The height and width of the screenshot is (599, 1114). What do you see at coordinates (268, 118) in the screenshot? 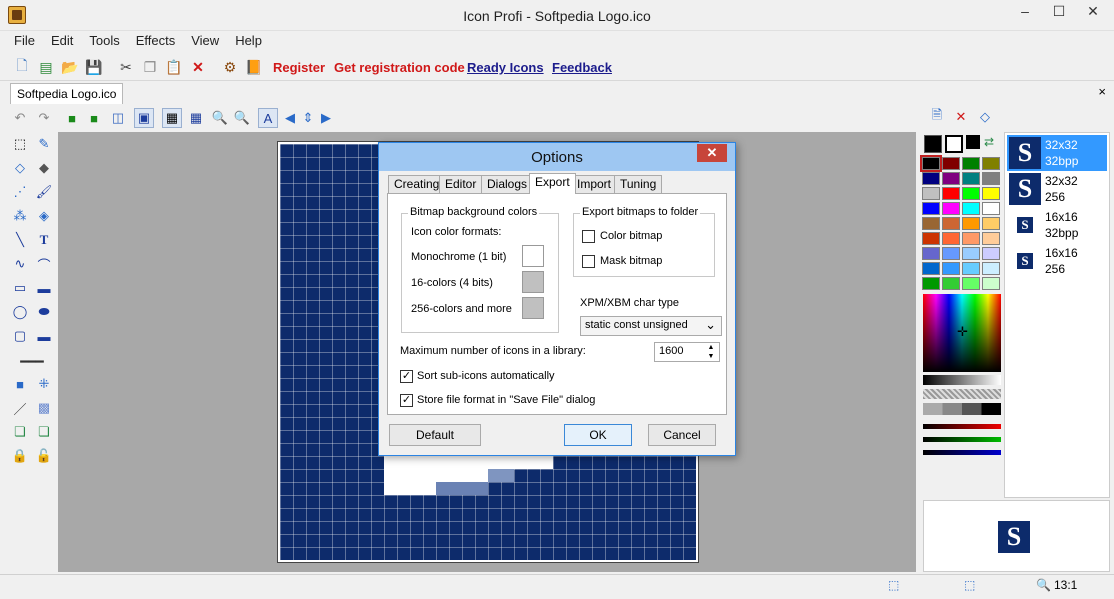
I see `text-icon: A` at bounding box center [268, 118].